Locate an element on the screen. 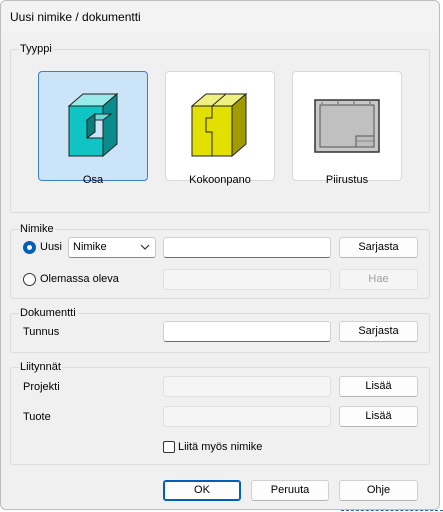 Image resolution: width=443 pixels, height=512 pixels. type-card-assembly is located at coordinates (220, 126).